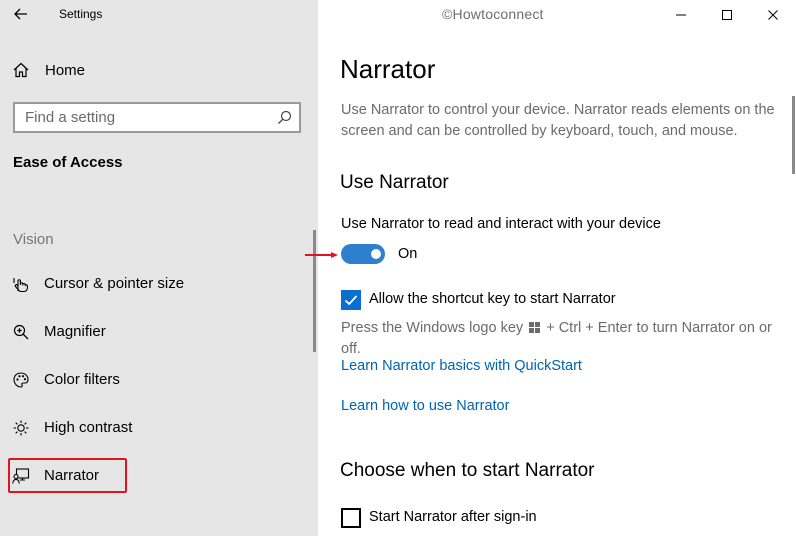 The width and height of the screenshot is (796, 536). Describe the element at coordinates (75, 331) in the screenshot. I see `sidebar-item-label: Magnifier` at that location.